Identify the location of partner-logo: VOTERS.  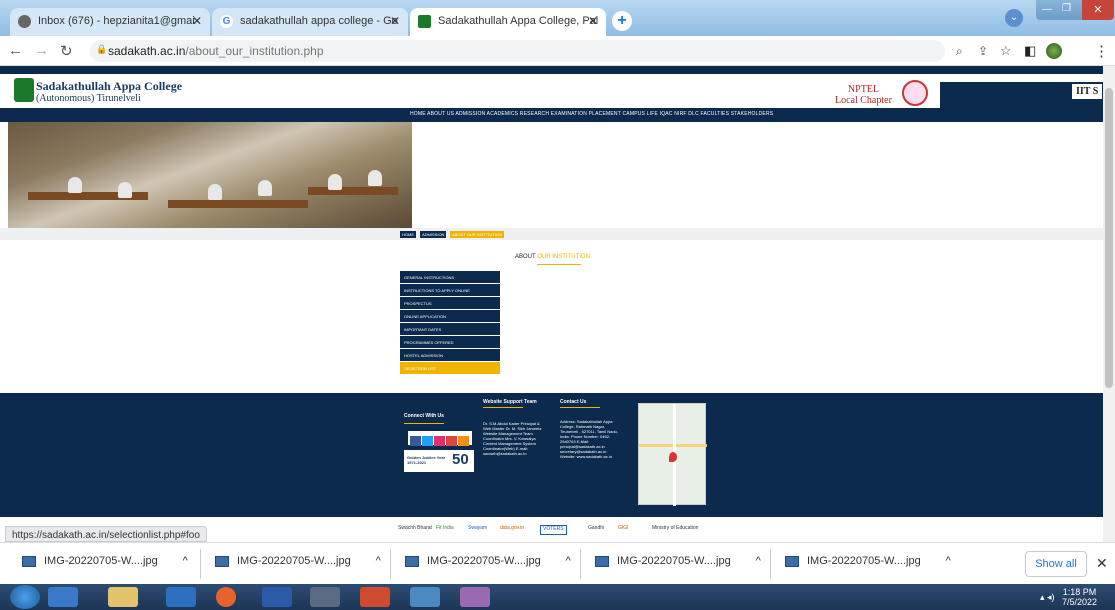
(553, 530).